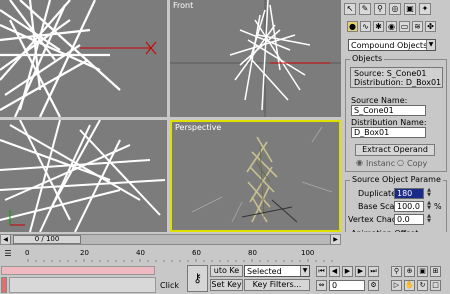  Describe the element at coordinates (367, 58) in the screenshot. I see `objects-rollout-title: Objects` at that location.